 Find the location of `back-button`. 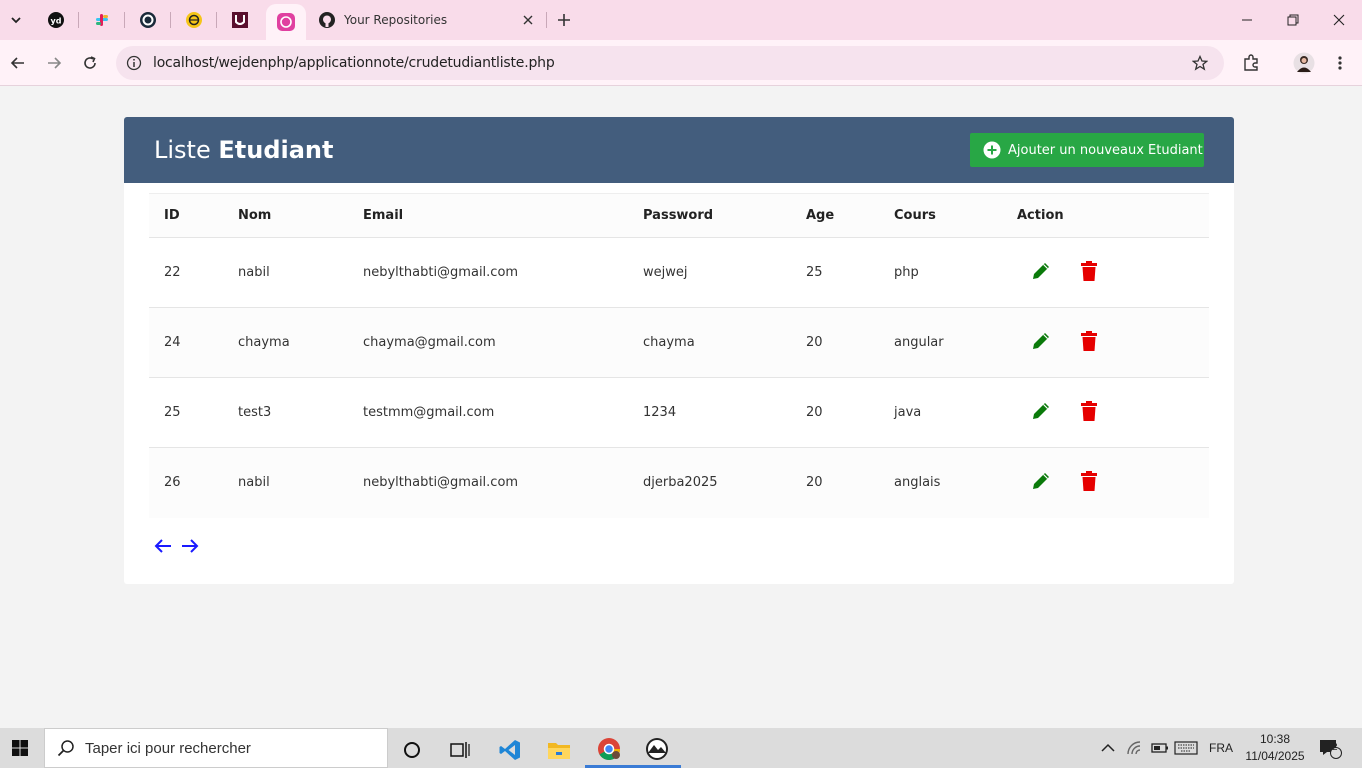

back-button is located at coordinates (18, 63).